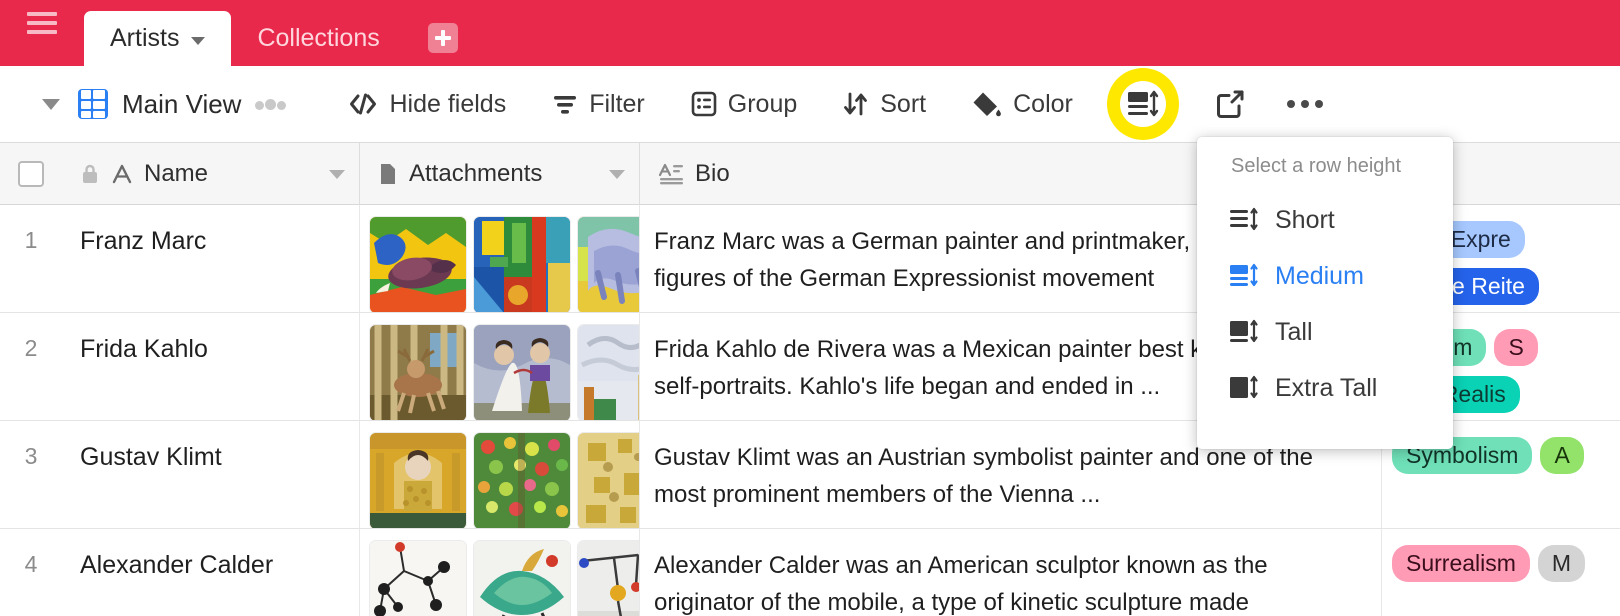 The image size is (1620, 616). What do you see at coordinates (1561, 564) in the screenshot?
I see `status-badge: M` at bounding box center [1561, 564].